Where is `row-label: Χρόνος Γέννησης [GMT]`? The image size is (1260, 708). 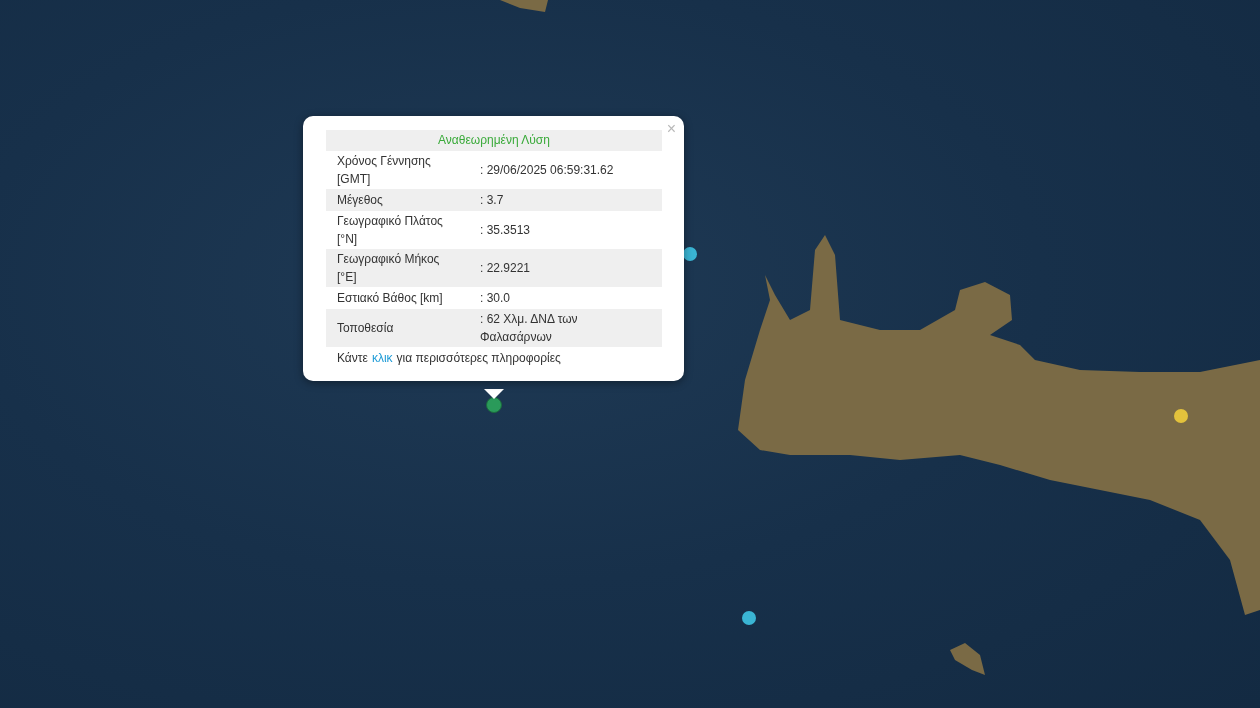
row-label: Χρόνος Γέννησης [GMT] is located at coordinates (384, 170).